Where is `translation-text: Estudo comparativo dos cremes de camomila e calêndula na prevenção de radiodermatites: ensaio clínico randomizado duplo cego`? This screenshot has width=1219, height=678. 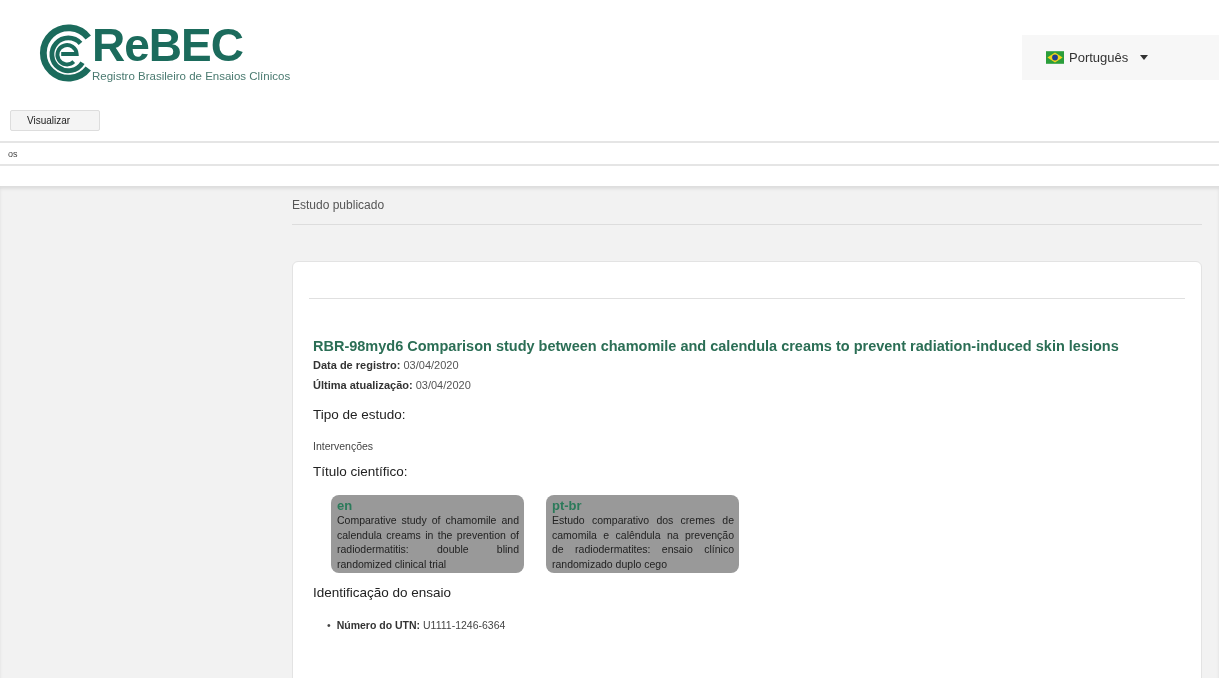
translation-text: Estudo comparativo dos cremes de camomila e calêndula na prevenção de radiodermatites: ensaio clínico randomizado duplo cego is located at coordinates (643, 542).